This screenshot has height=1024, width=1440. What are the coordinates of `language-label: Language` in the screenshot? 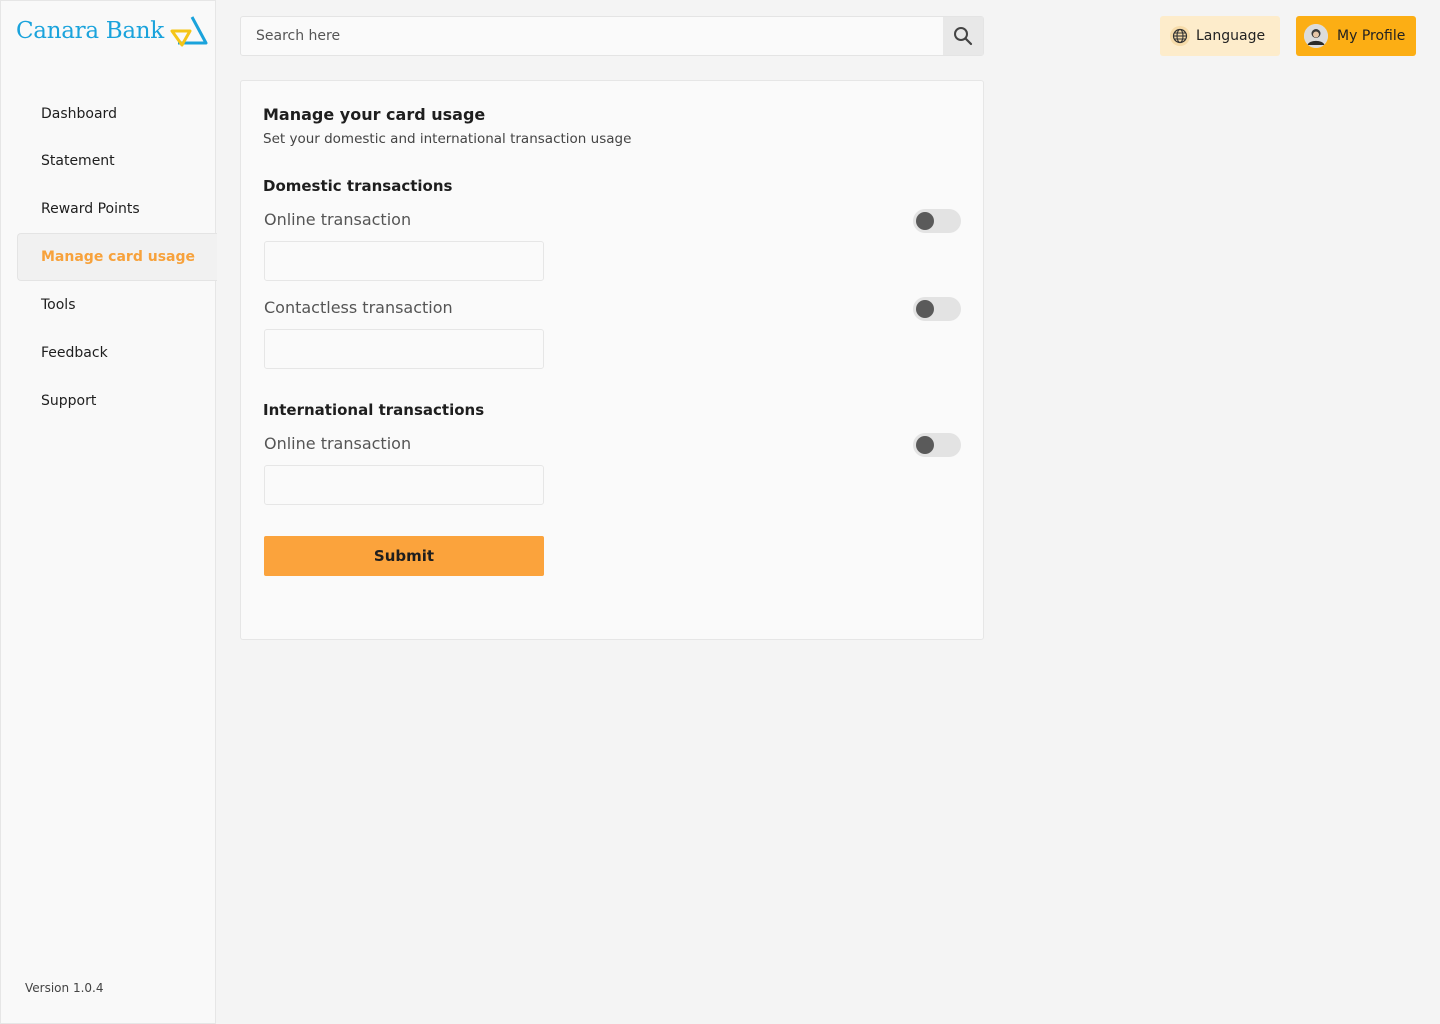 It's located at (1231, 36).